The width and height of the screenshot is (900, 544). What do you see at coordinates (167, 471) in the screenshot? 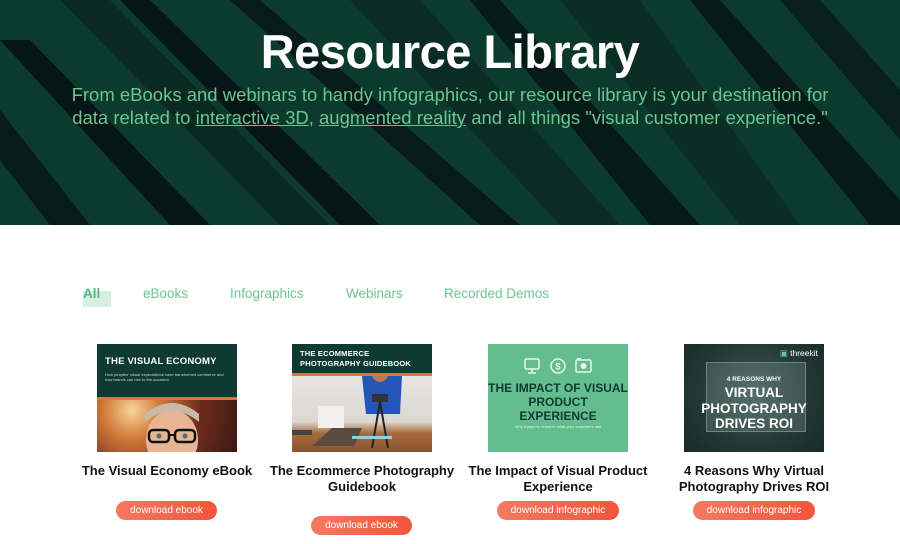
I see `card-title: The Visual Economy eBook` at bounding box center [167, 471].